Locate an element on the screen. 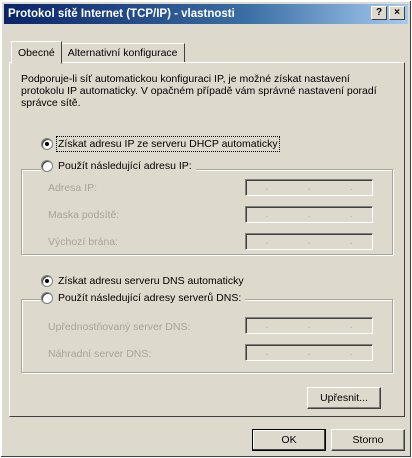 The width and height of the screenshot is (412, 458). ip-address-label: Adresa IP: is located at coordinates (73, 188).